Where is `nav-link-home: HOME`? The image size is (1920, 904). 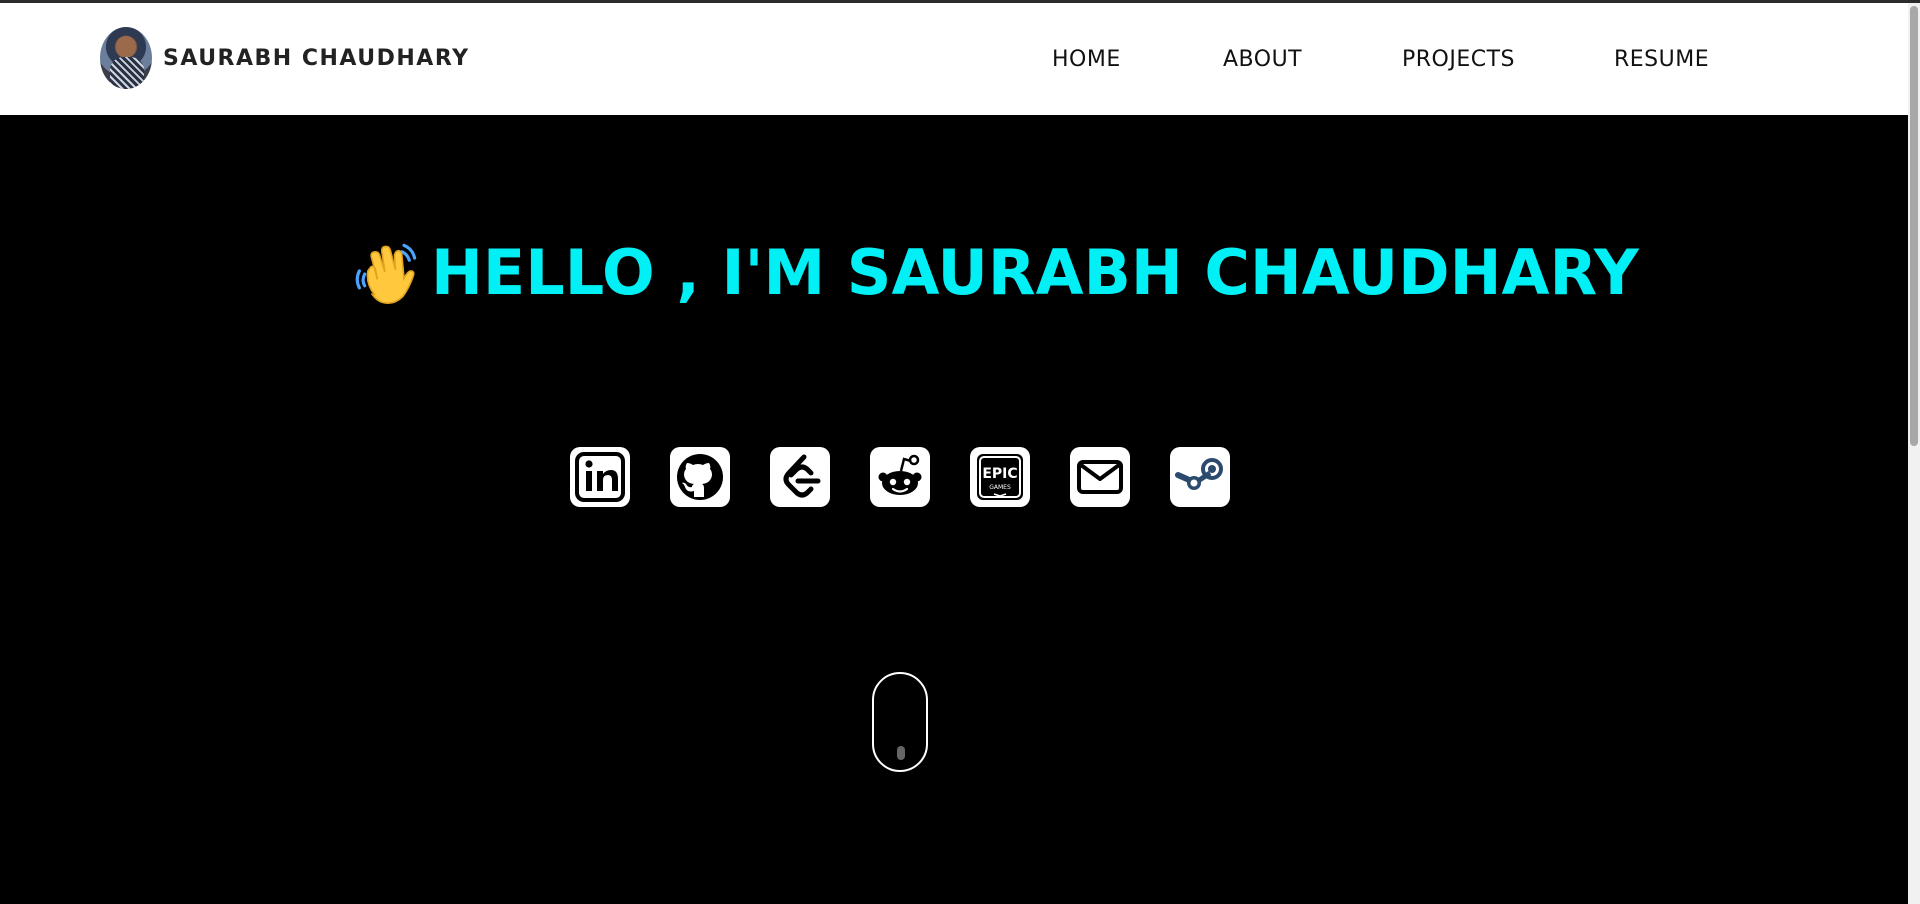 nav-link-home: HOME is located at coordinates (1086, 59).